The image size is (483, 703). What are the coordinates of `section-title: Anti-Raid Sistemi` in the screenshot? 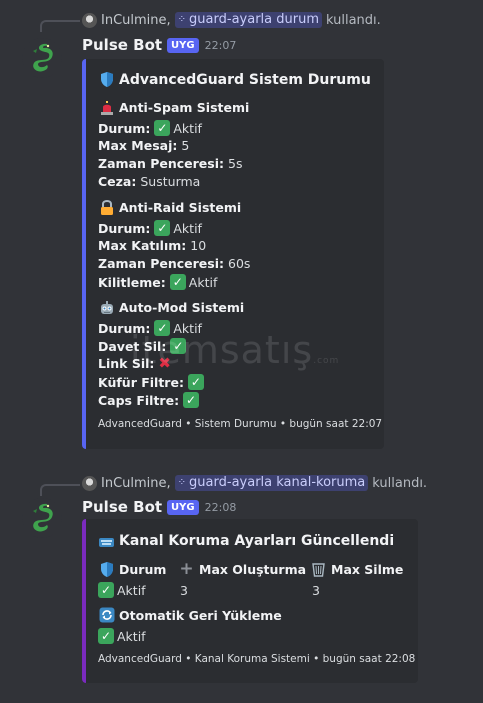 It's located at (180, 207).